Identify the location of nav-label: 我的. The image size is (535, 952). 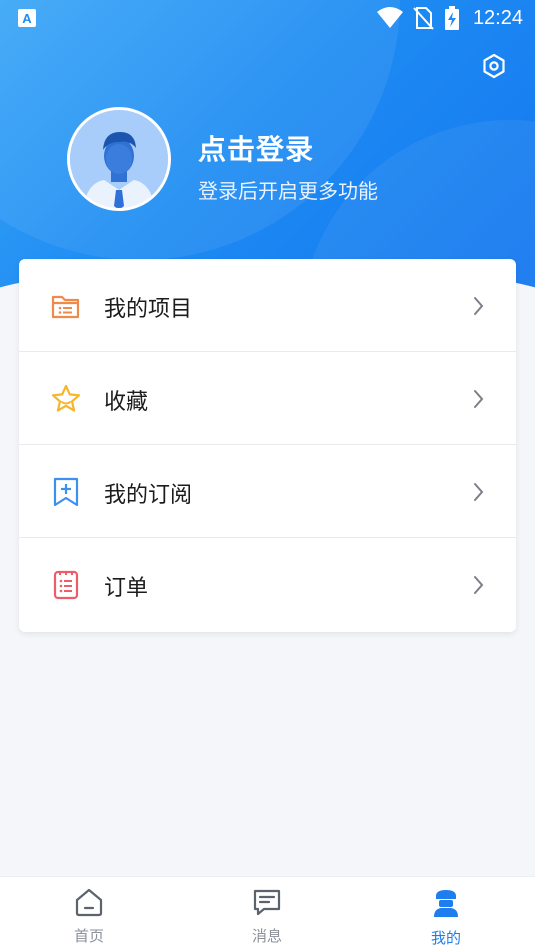
(445, 938).